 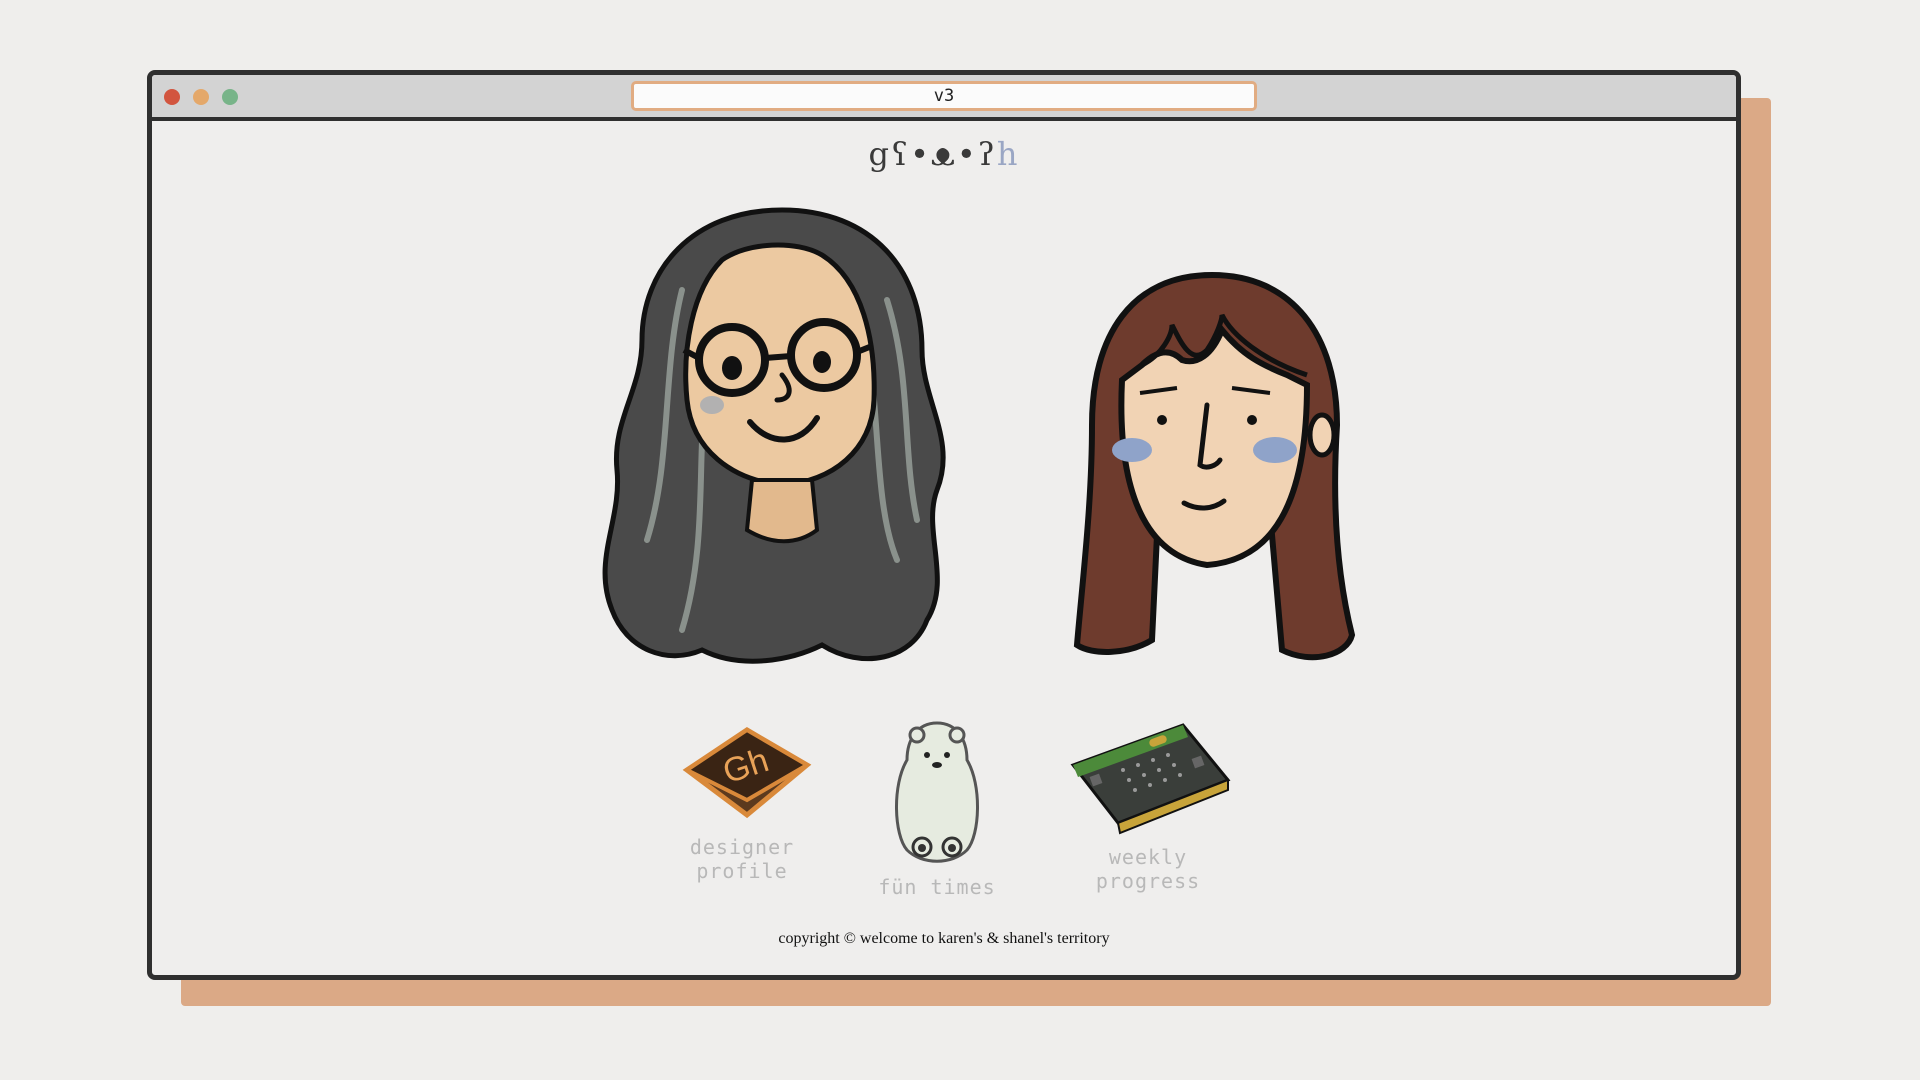 What do you see at coordinates (932, 154) in the screenshot?
I see `logo-text: gʕ•ᴥ•ʔ` at bounding box center [932, 154].